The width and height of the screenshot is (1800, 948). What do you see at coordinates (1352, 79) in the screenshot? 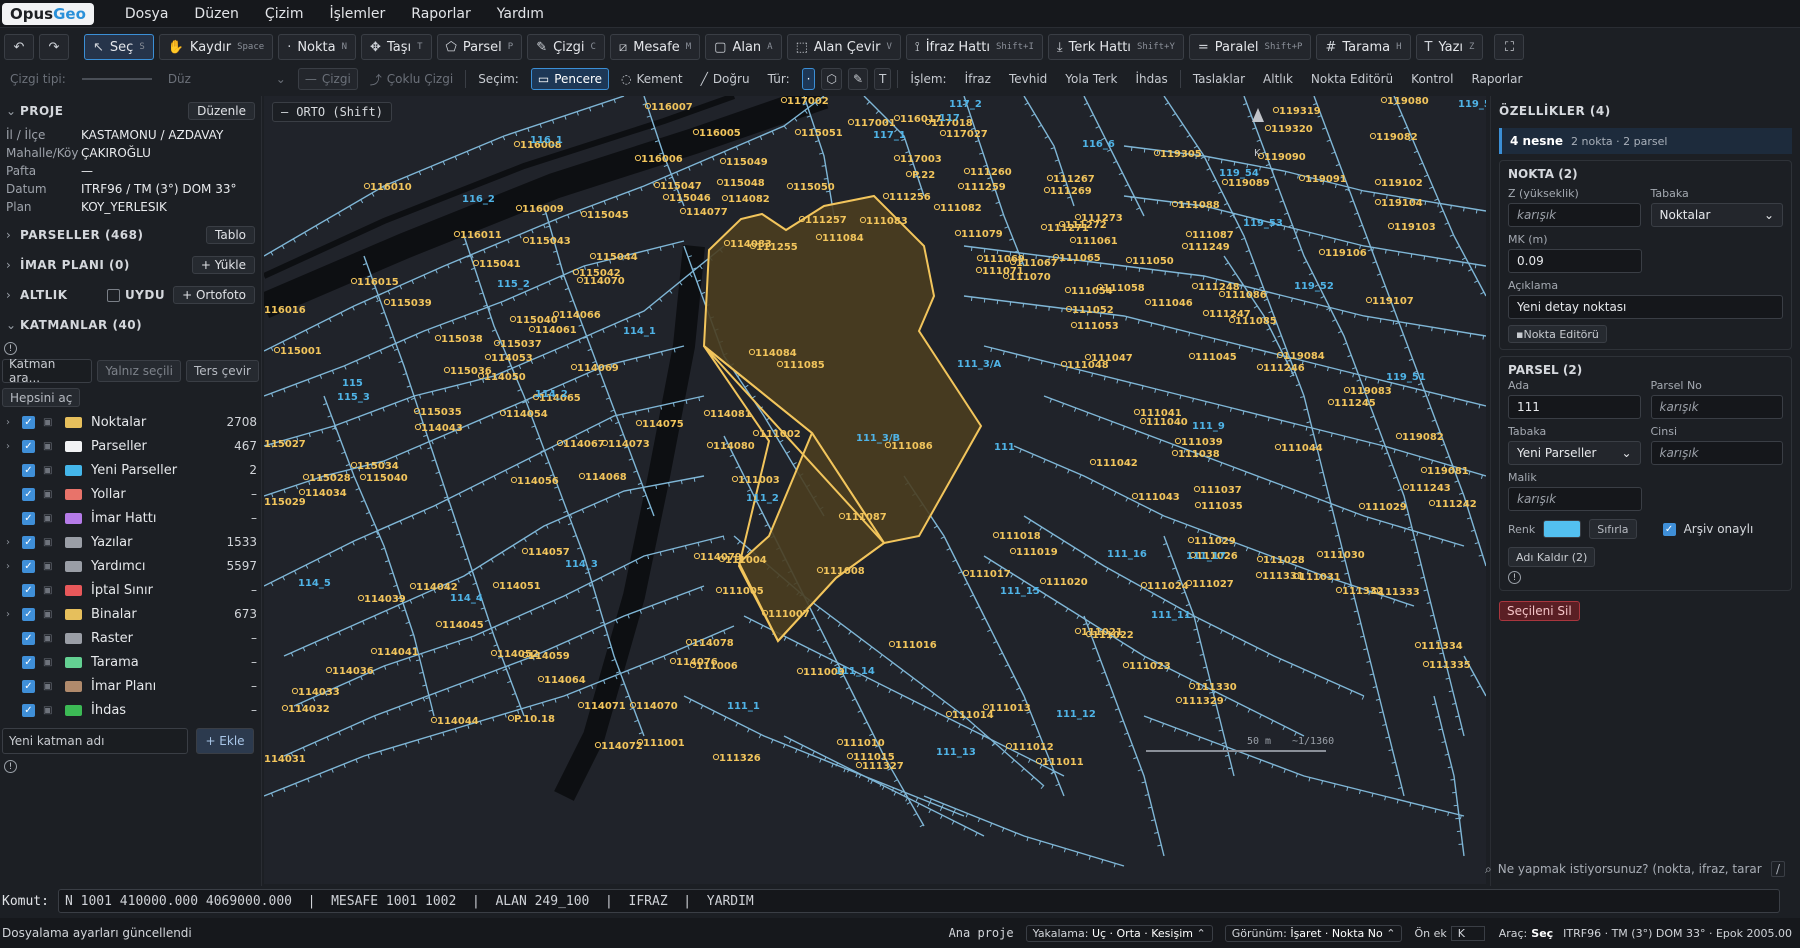
I see `tab-nokta-editoru: Nokta Editörü` at bounding box center [1352, 79].